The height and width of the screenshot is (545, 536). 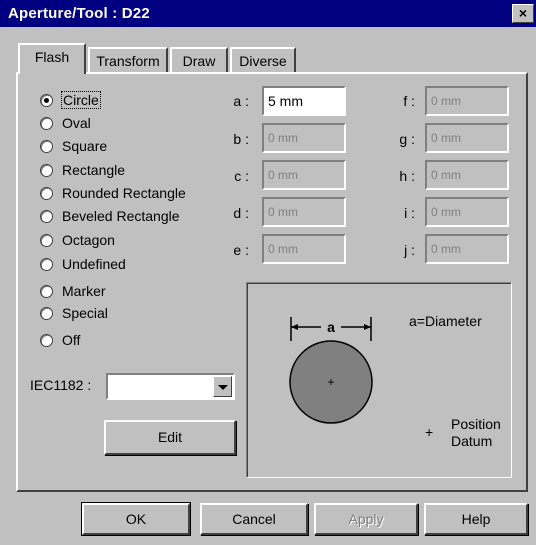 I want to click on ok-button: OK, so click(x=136, y=519).